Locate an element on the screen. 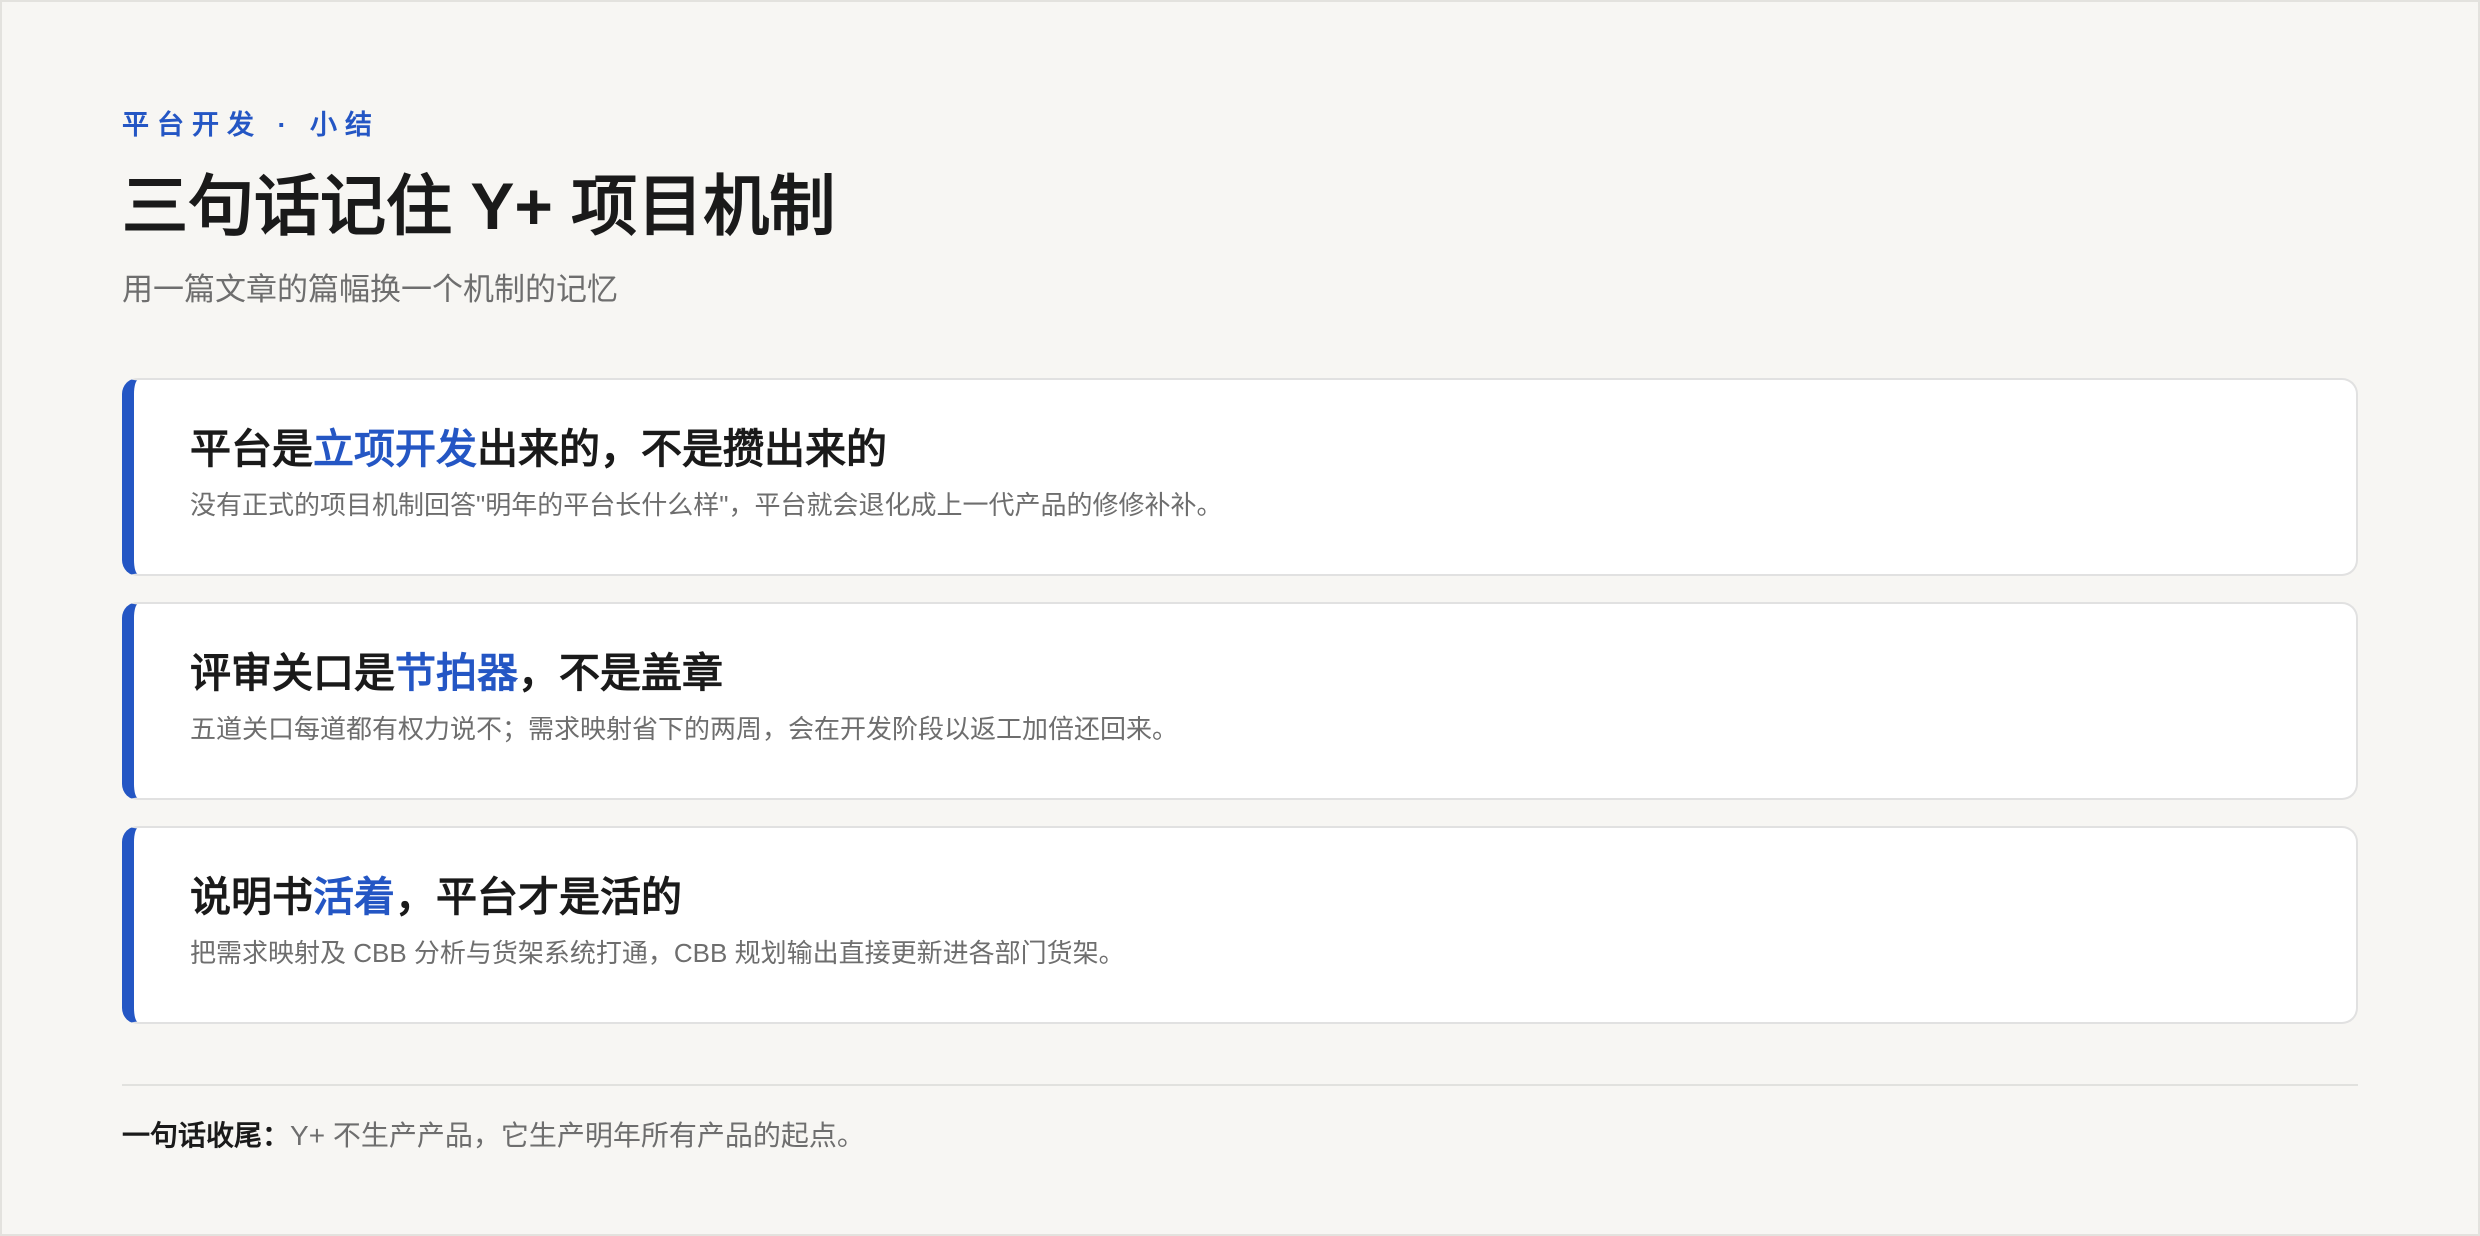  card-body: 五道关口每道都有权力说不；需求映射省下的两周，会在开发阶段以返工加倍还回来。 is located at coordinates (684, 729).